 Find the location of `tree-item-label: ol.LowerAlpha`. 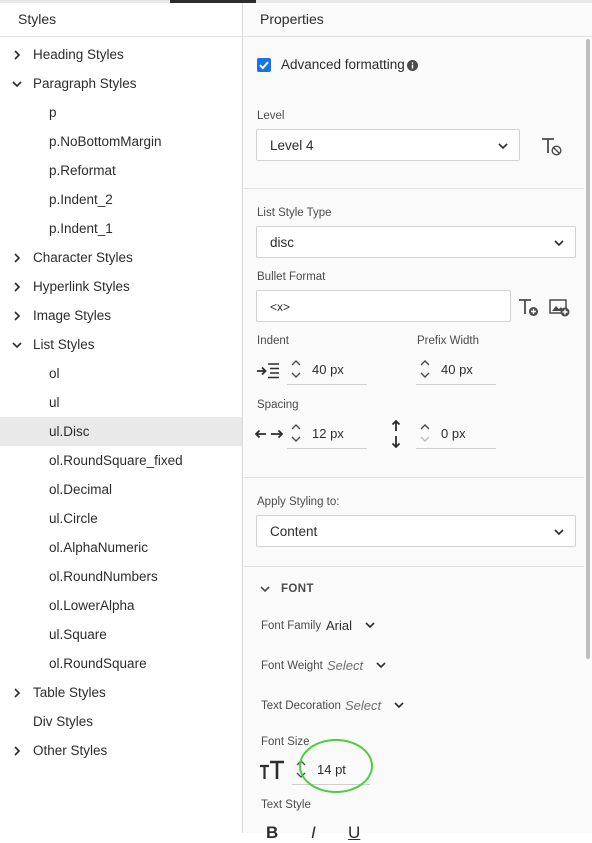

tree-item-label: ol.LowerAlpha is located at coordinates (92, 605).